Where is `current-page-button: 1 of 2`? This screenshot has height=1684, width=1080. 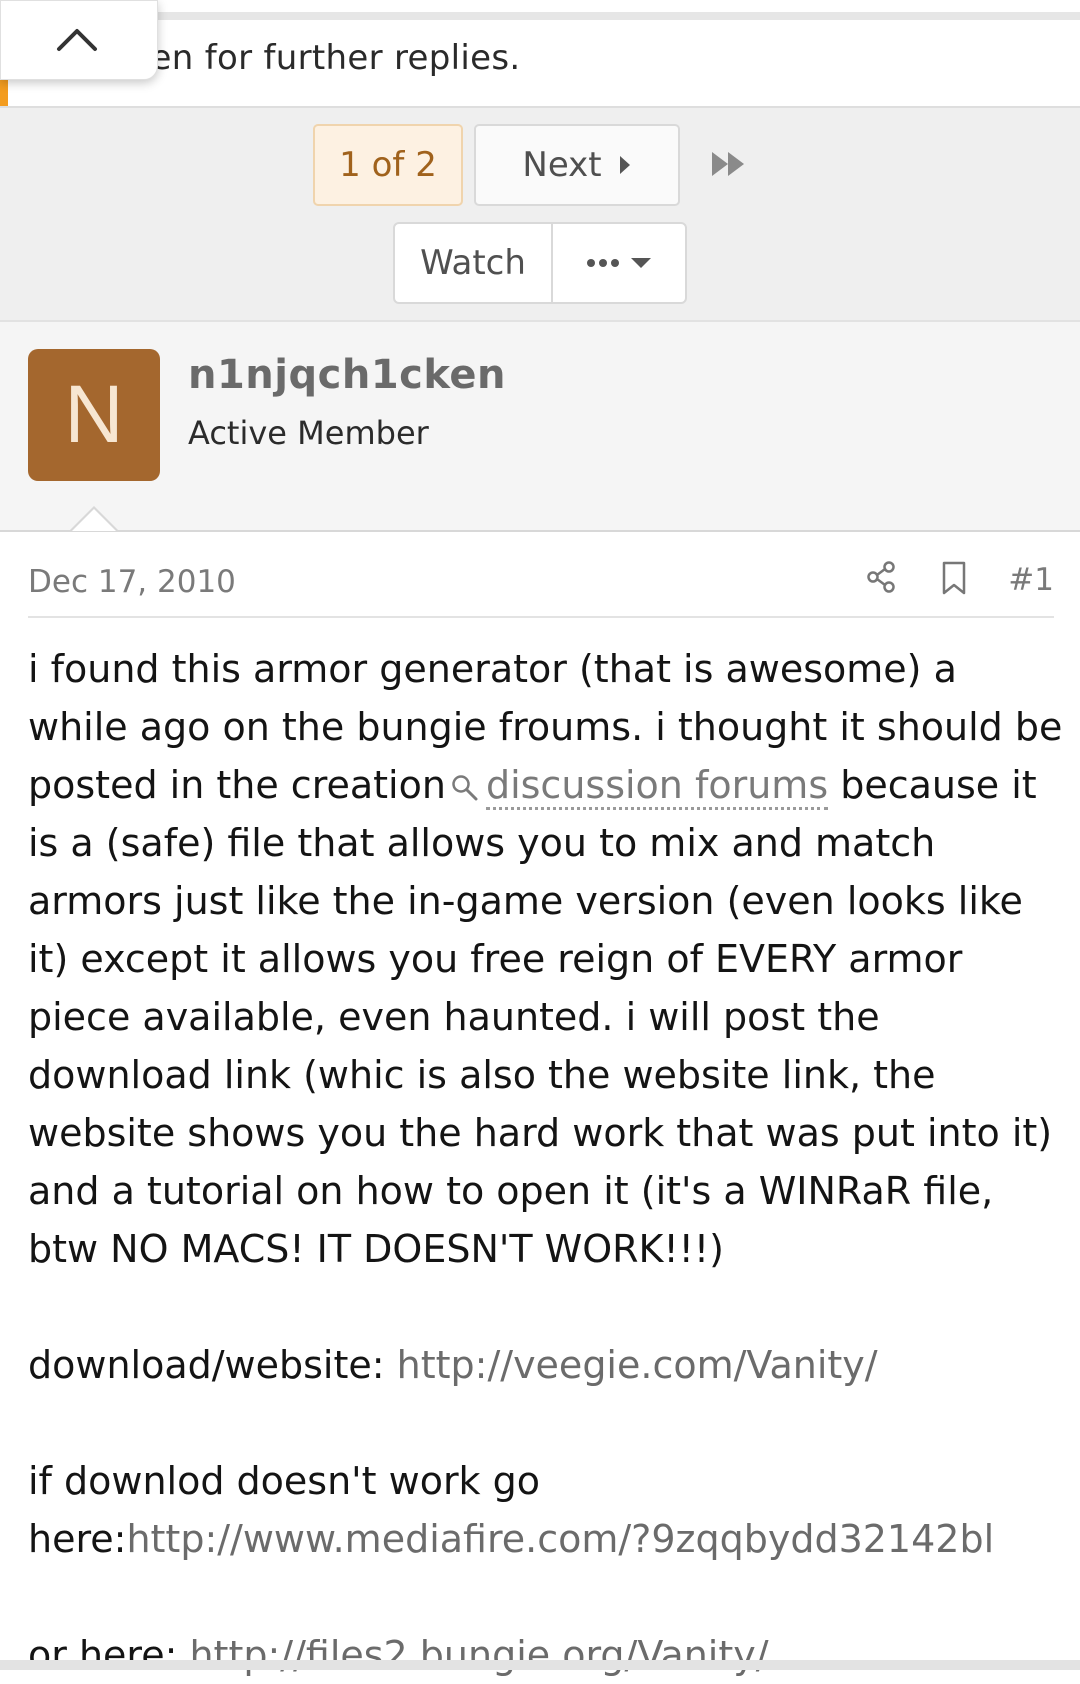
current-page-button: 1 of 2 is located at coordinates (388, 165).